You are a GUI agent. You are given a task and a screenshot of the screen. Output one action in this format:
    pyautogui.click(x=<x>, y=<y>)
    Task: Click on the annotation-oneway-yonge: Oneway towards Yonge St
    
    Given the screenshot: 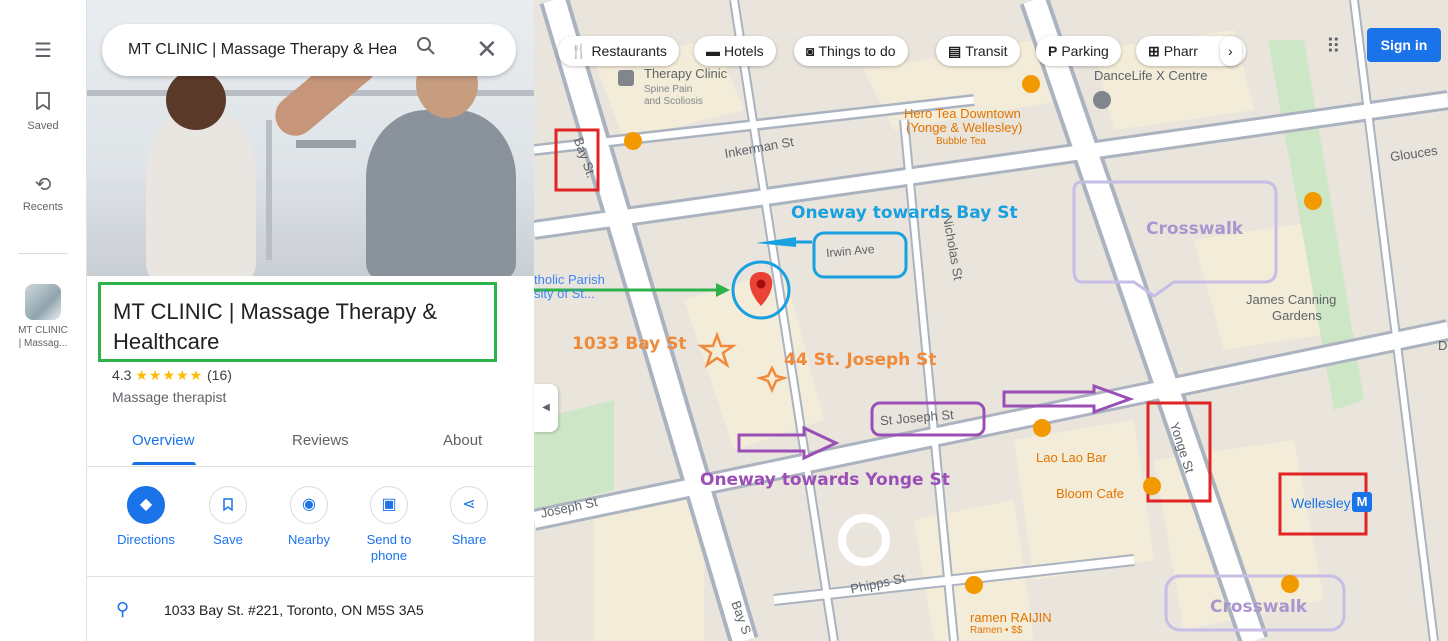 What is the action you would take?
    pyautogui.click(x=825, y=480)
    